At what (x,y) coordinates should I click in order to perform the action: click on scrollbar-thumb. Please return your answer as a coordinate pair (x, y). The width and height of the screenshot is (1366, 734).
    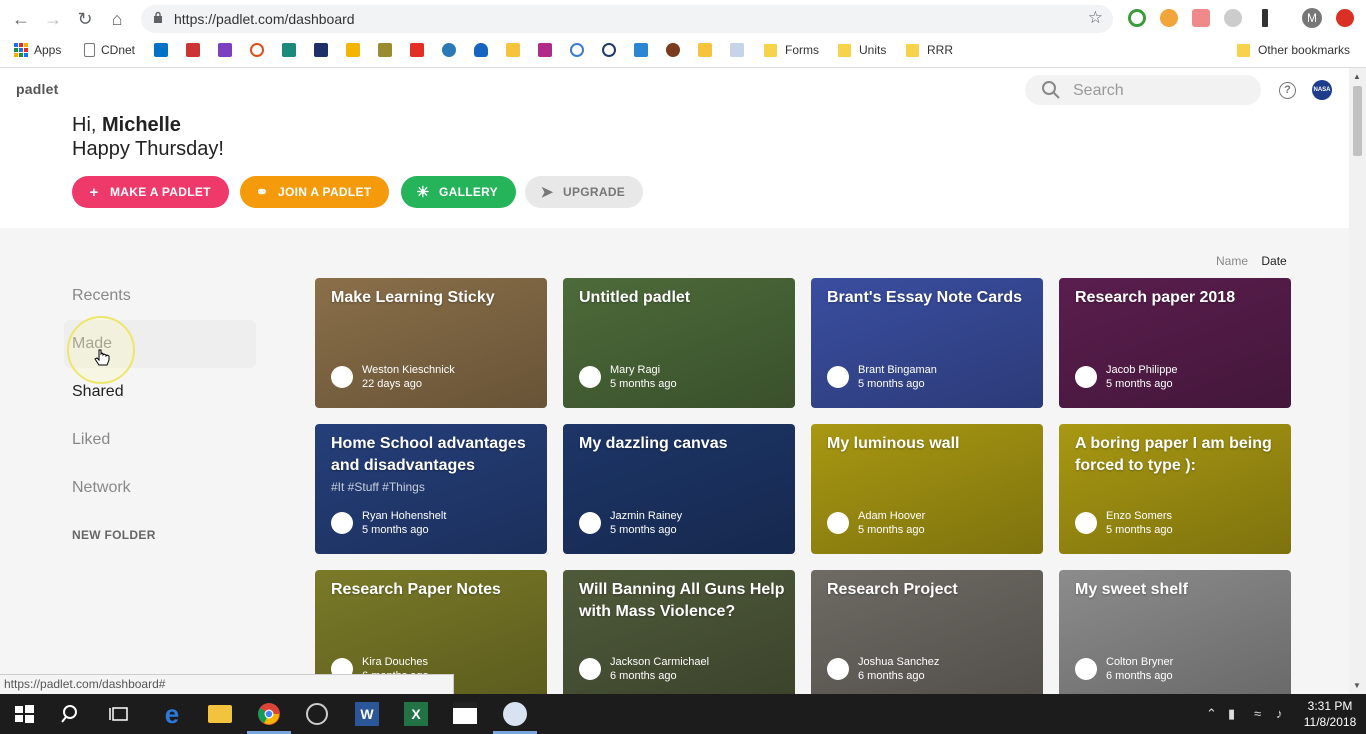
    Looking at the image, I should click on (1357, 121).